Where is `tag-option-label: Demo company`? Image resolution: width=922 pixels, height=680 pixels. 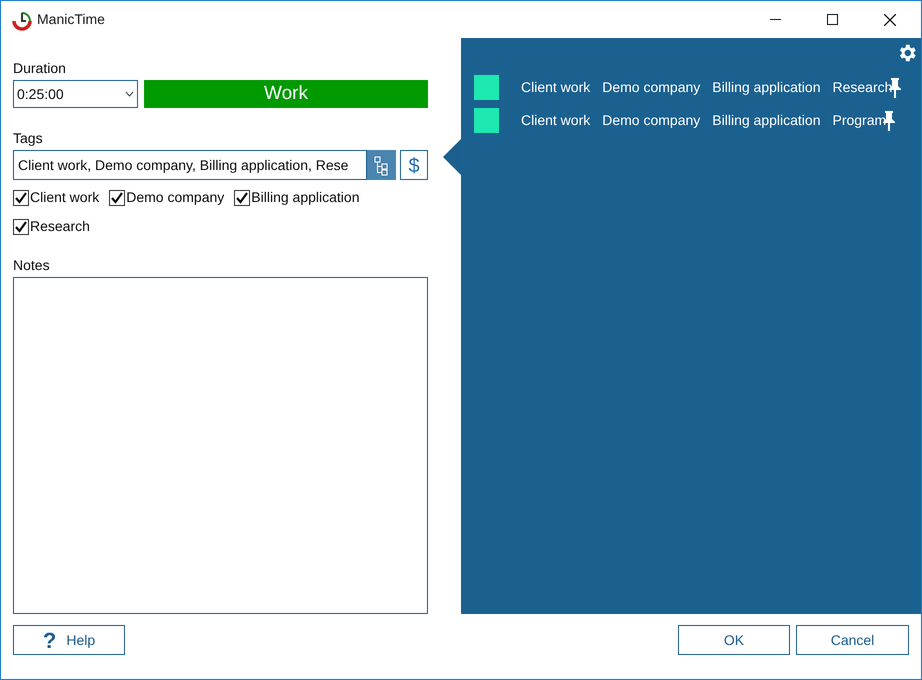
tag-option-label: Demo company is located at coordinates (175, 197).